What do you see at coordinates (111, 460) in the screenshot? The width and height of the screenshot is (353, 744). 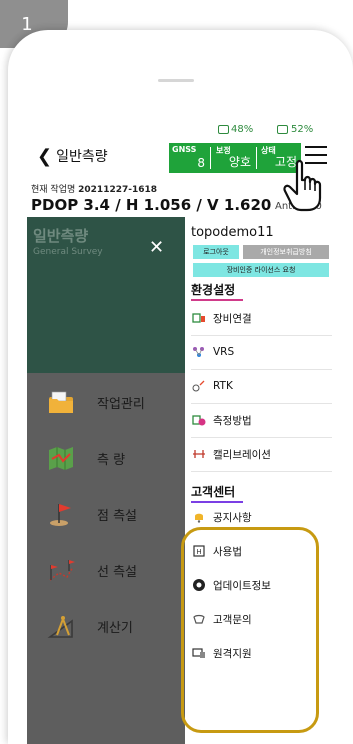 I see `menu-label: 측 량` at bounding box center [111, 460].